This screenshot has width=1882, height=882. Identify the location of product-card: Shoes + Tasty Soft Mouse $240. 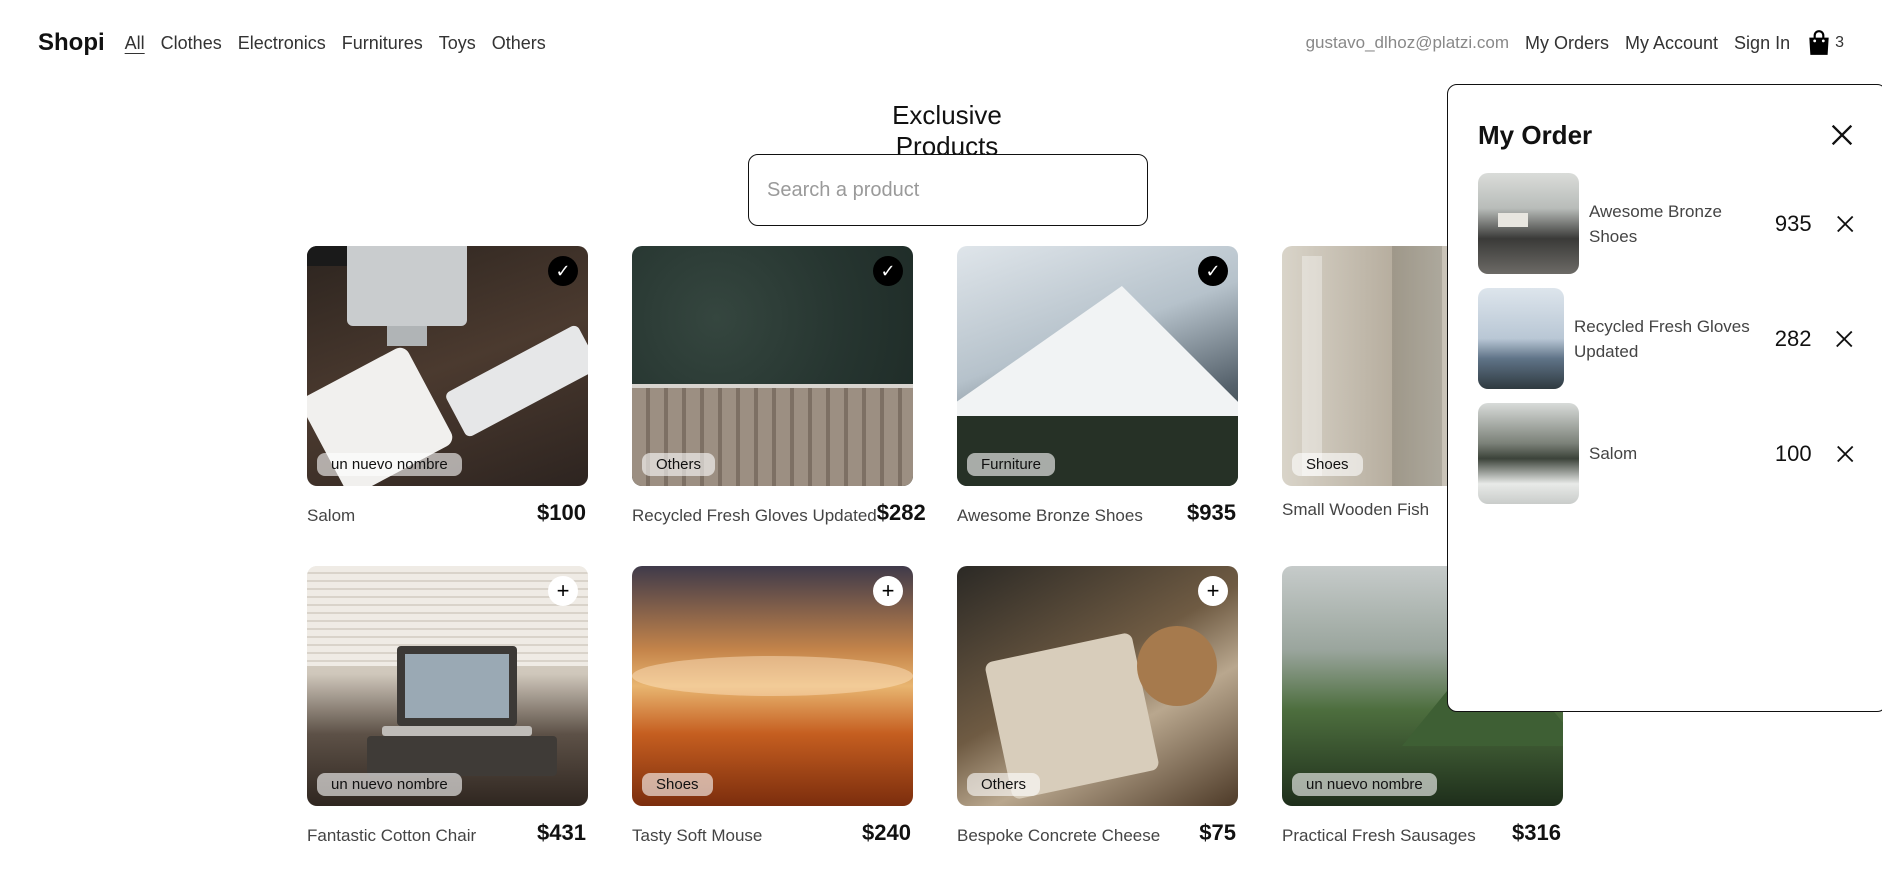
(772, 706).